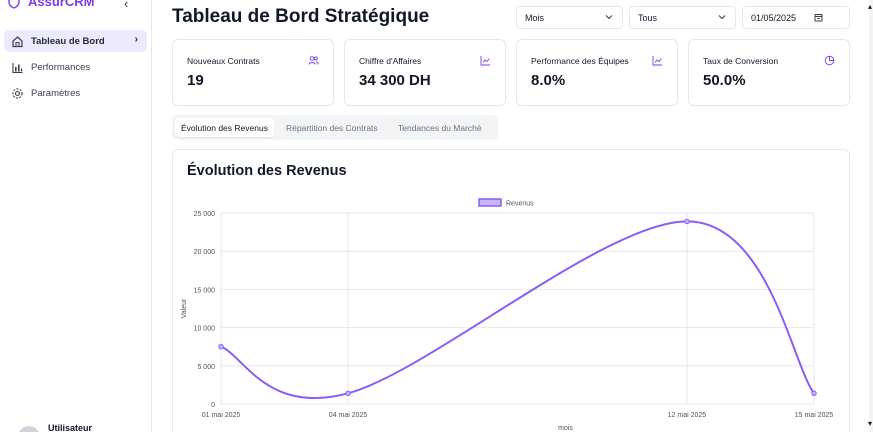  Describe the element at coordinates (580, 61) in the screenshot. I see `kpi-label: Performance des Équipes` at that location.